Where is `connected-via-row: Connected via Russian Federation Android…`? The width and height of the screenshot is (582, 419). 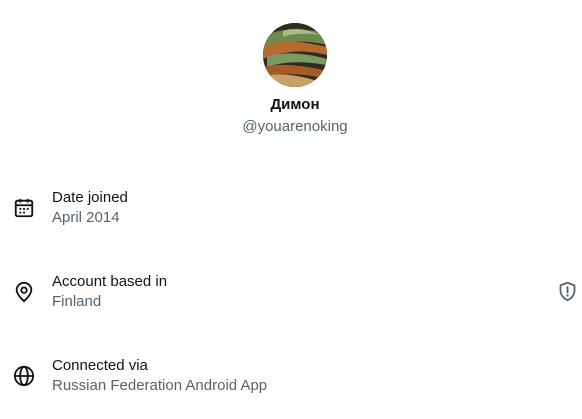 connected-via-row: Connected via Russian Federation Android… is located at coordinates (291, 378).